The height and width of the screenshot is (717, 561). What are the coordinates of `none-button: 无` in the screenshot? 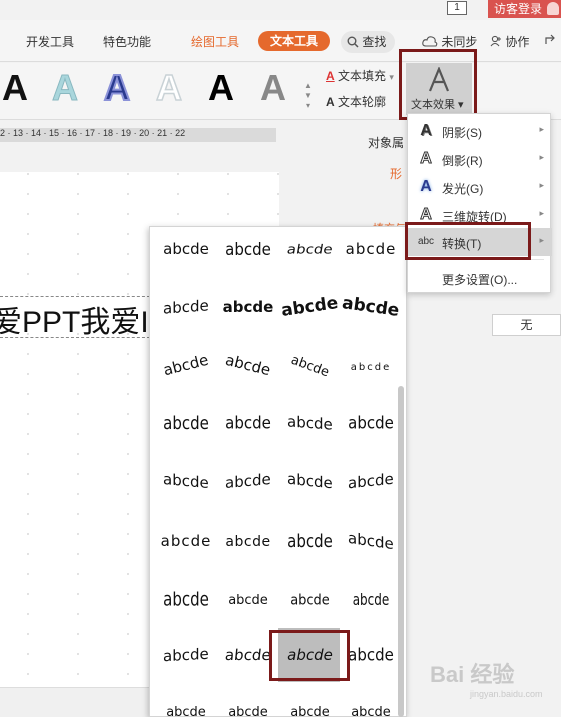 It's located at (526, 325).